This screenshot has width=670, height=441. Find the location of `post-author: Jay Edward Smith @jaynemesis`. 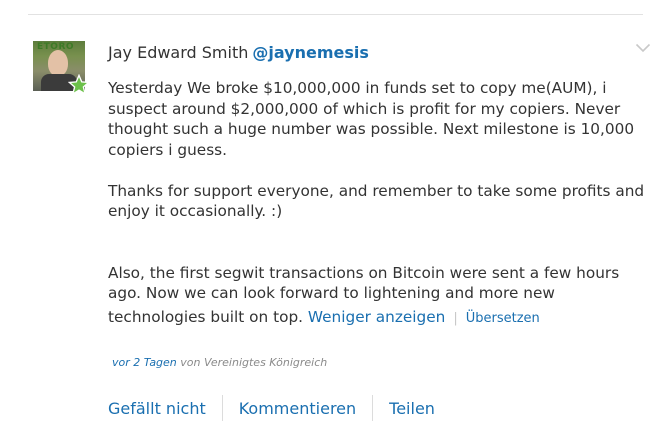

post-author: Jay Edward Smith @jaynemesis is located at coordinates (238, 52).